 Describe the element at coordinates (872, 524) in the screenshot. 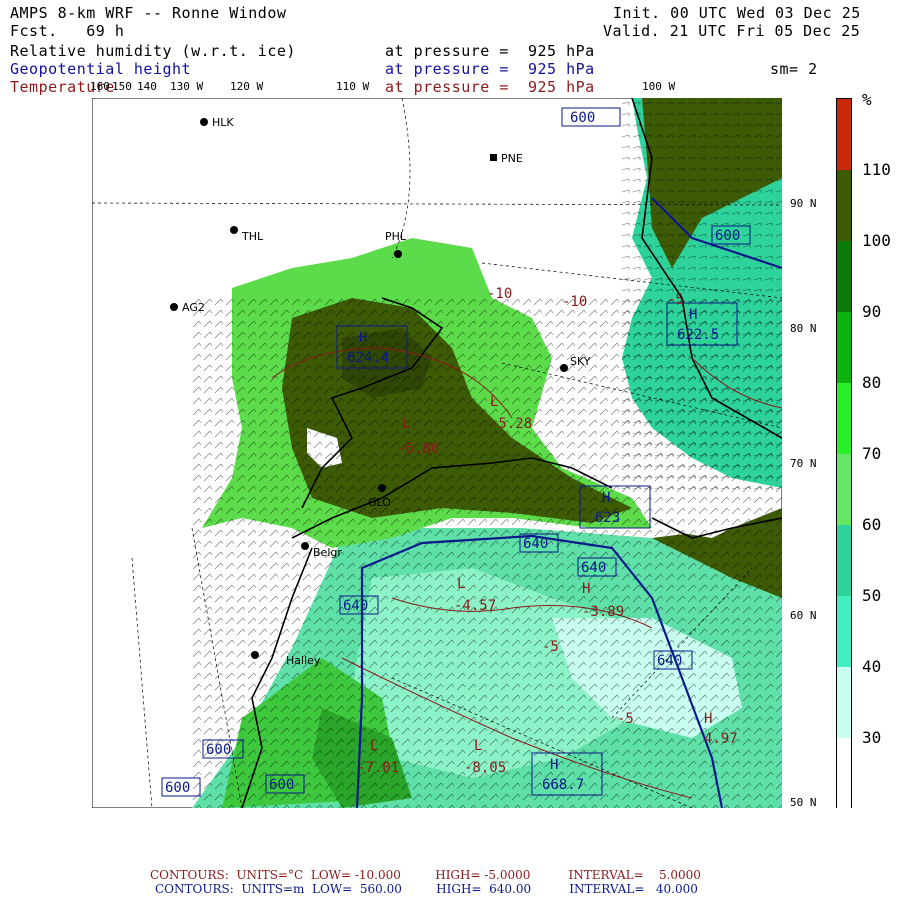

I see `colorbar-tick: 60` at that location.